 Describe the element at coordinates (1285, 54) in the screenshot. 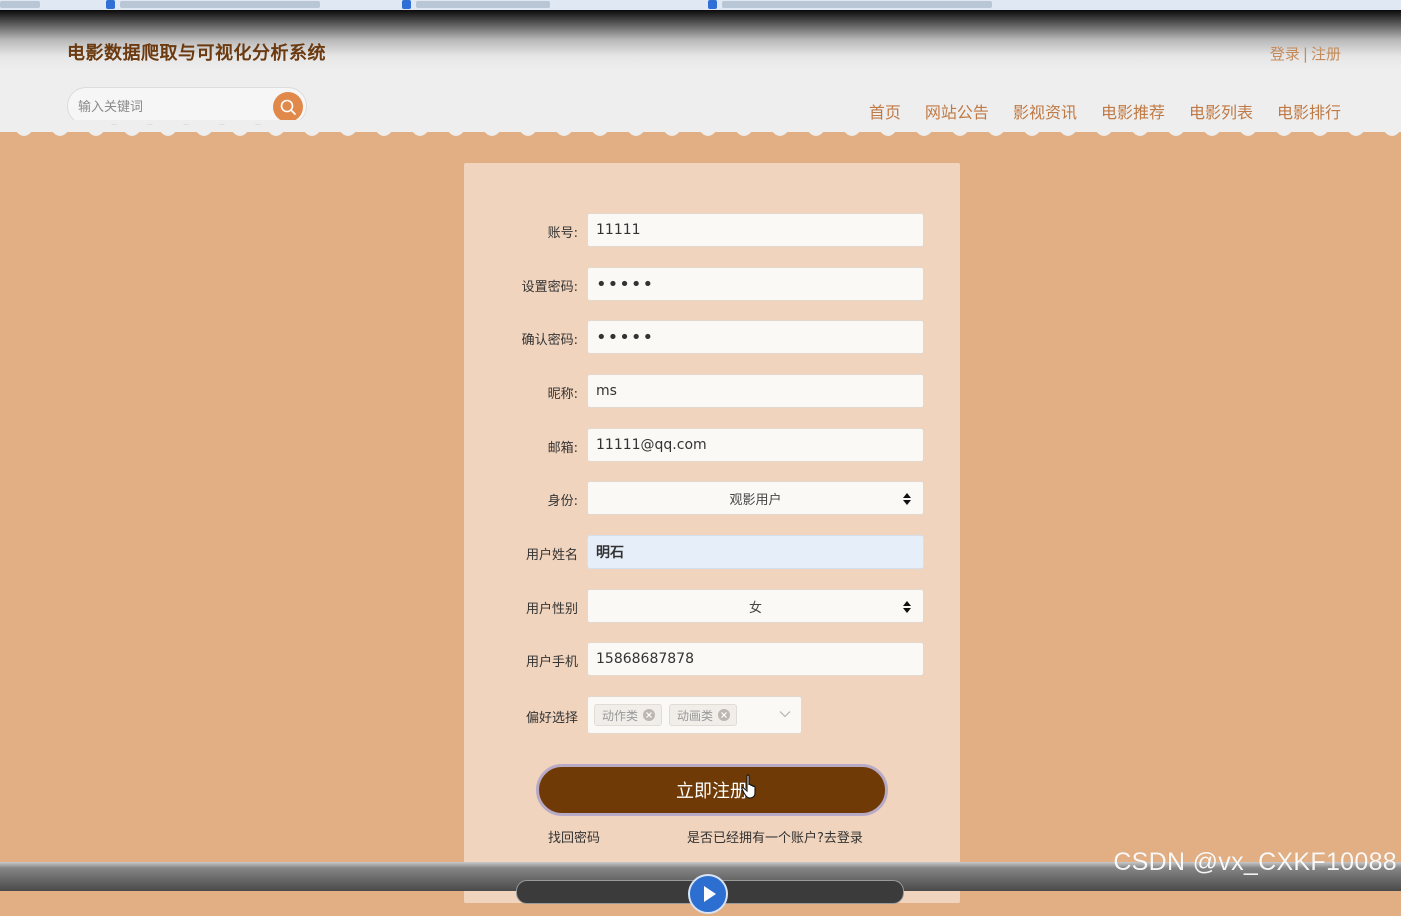

I see `login-link: 登录` at that location.